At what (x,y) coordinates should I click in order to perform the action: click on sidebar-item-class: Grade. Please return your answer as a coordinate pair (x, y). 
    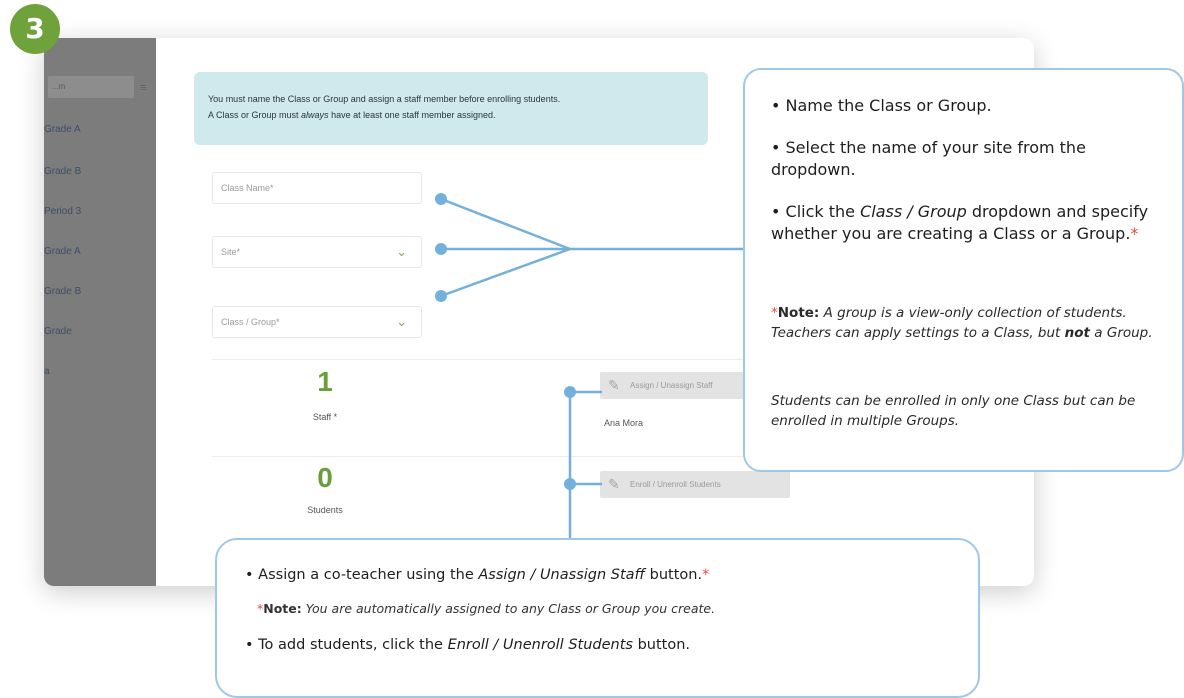
    Looking at the image, I should click on (58, 331).